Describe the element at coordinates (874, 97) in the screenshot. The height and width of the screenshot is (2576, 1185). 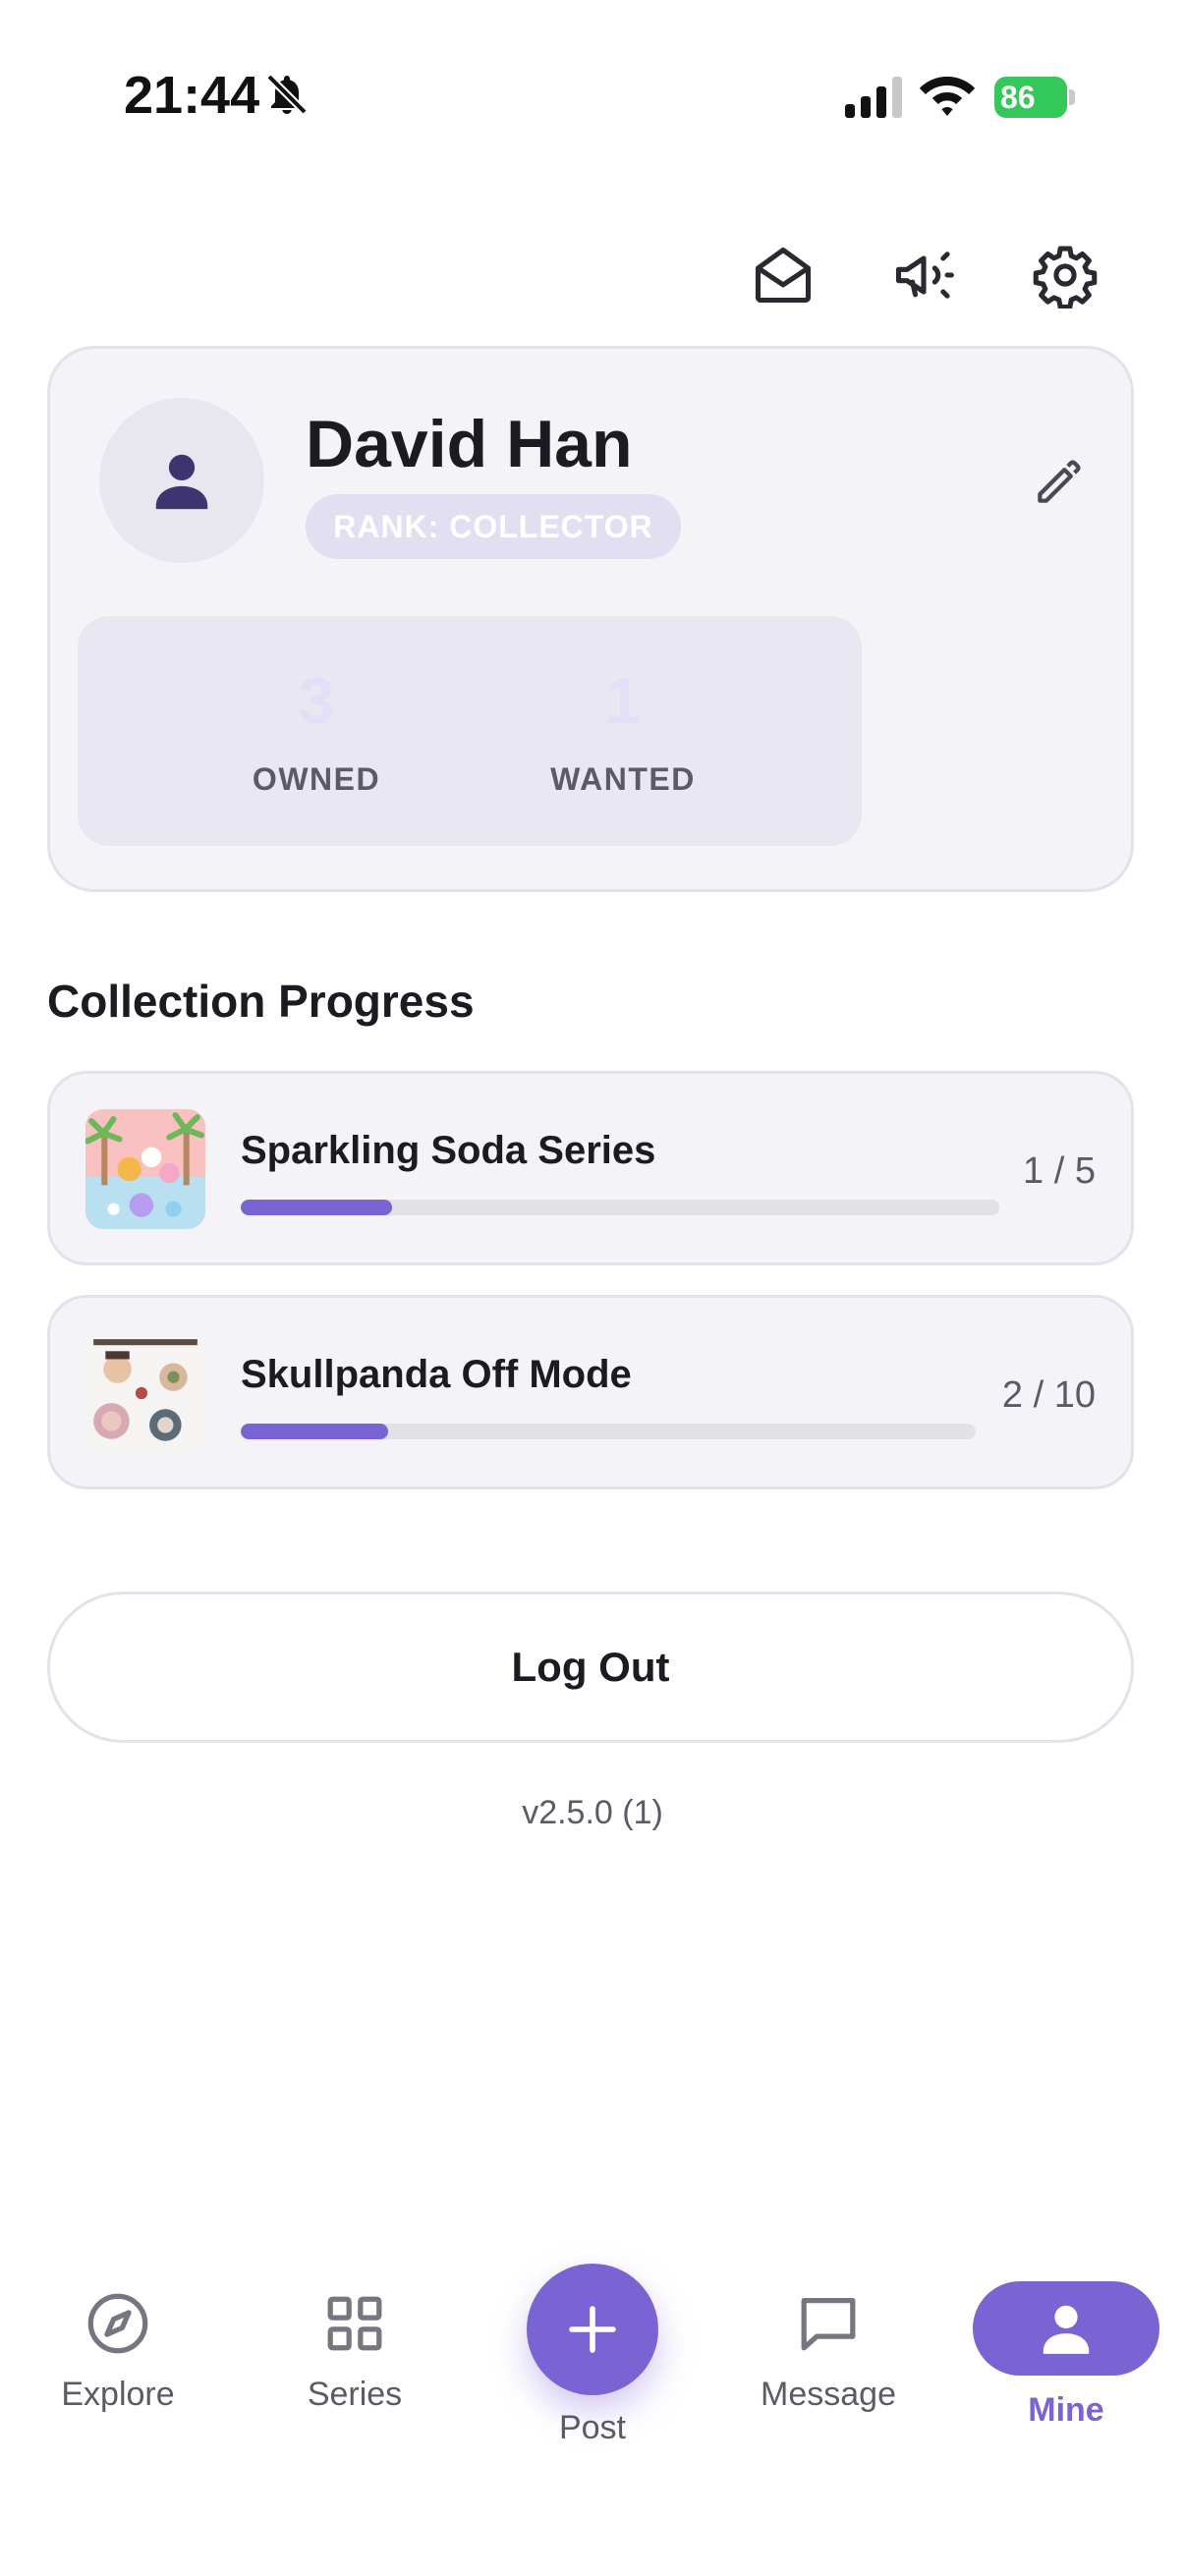
I see `signal-icon` at that location.